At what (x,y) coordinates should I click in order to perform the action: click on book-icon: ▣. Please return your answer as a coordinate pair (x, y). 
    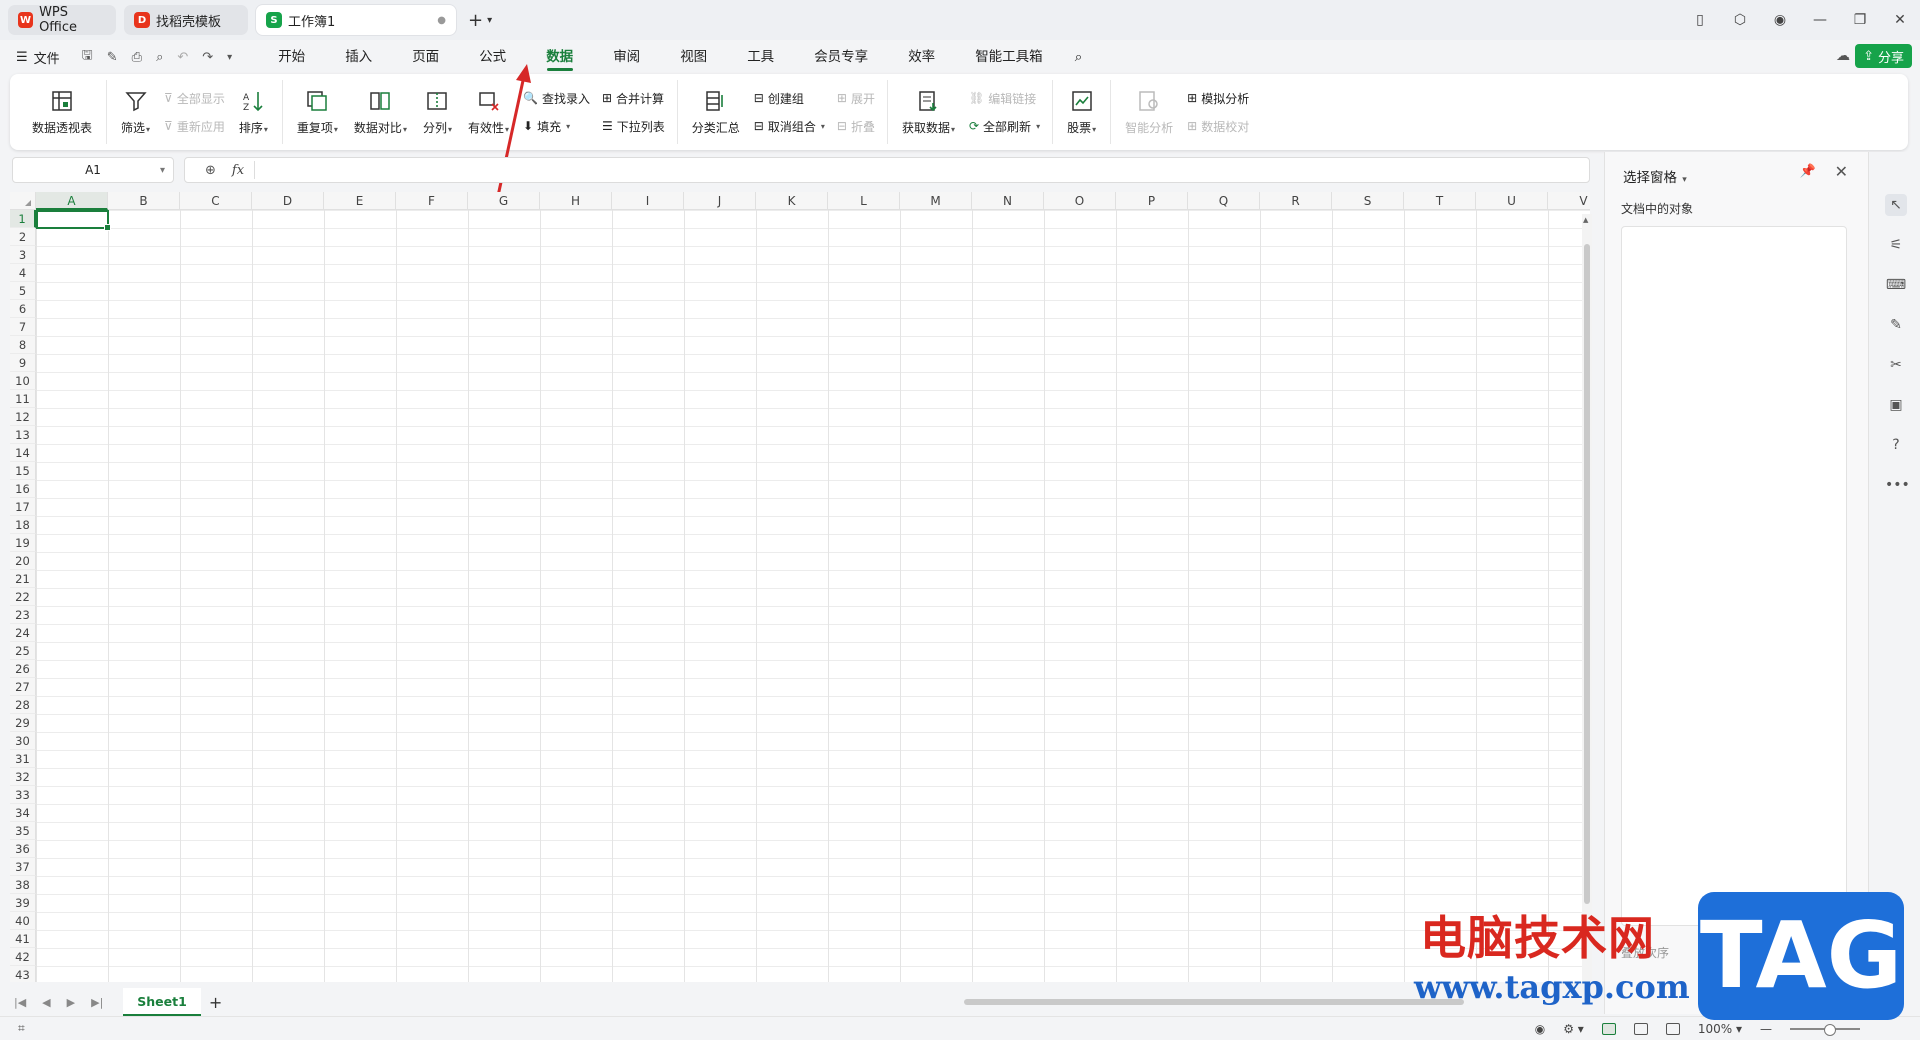
    Looking at the image, I should click on (1896, 405).